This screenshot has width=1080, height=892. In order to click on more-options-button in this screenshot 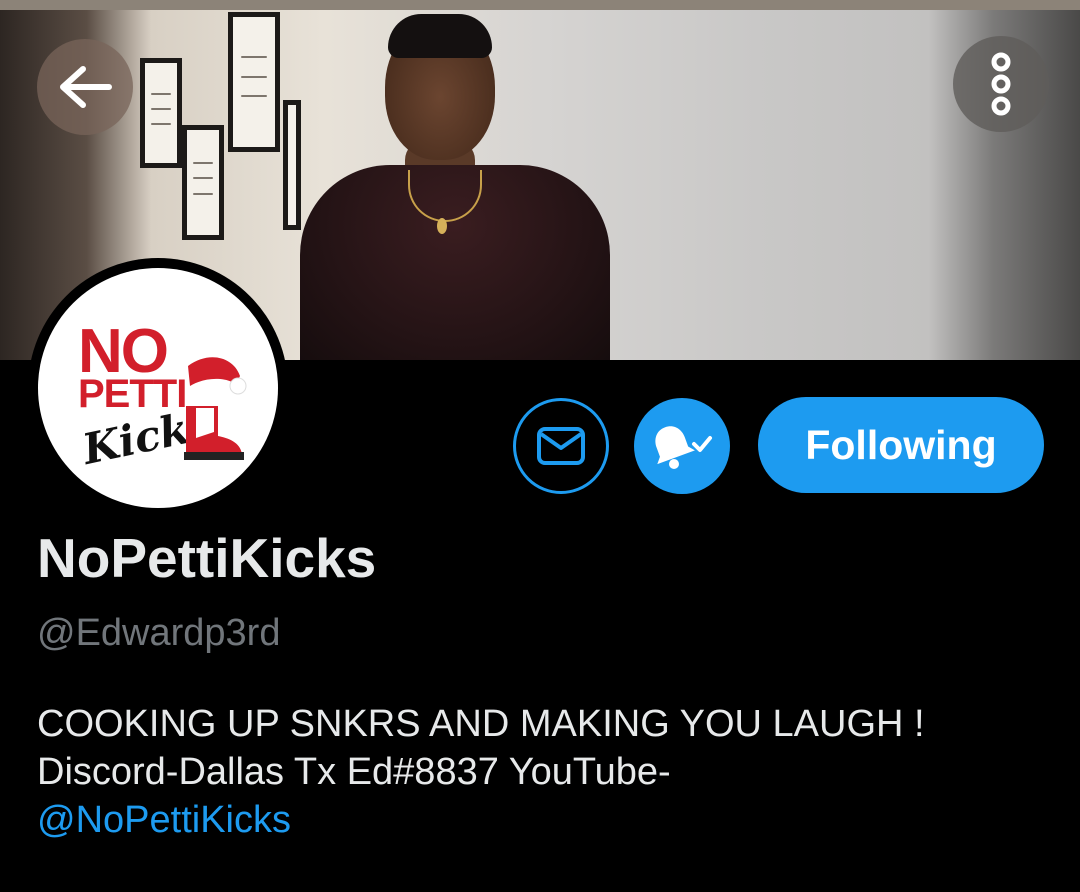, I will do `click(1001, 84)`.